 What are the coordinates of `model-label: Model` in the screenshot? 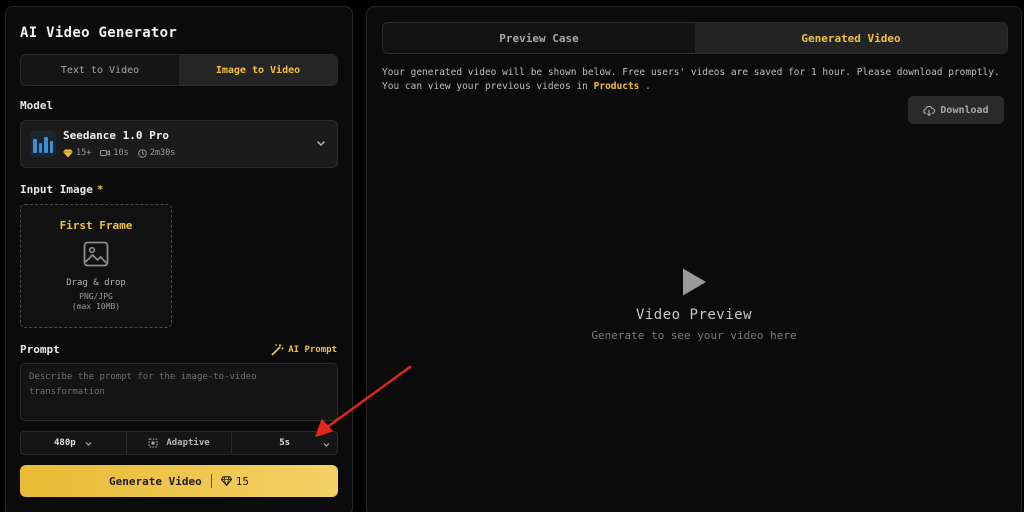 It's located at (37, 105).